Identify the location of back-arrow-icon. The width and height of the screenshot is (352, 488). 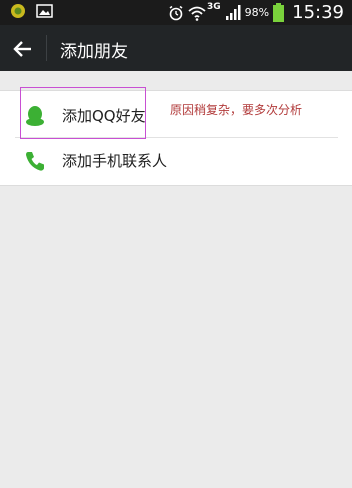
(22, 49).